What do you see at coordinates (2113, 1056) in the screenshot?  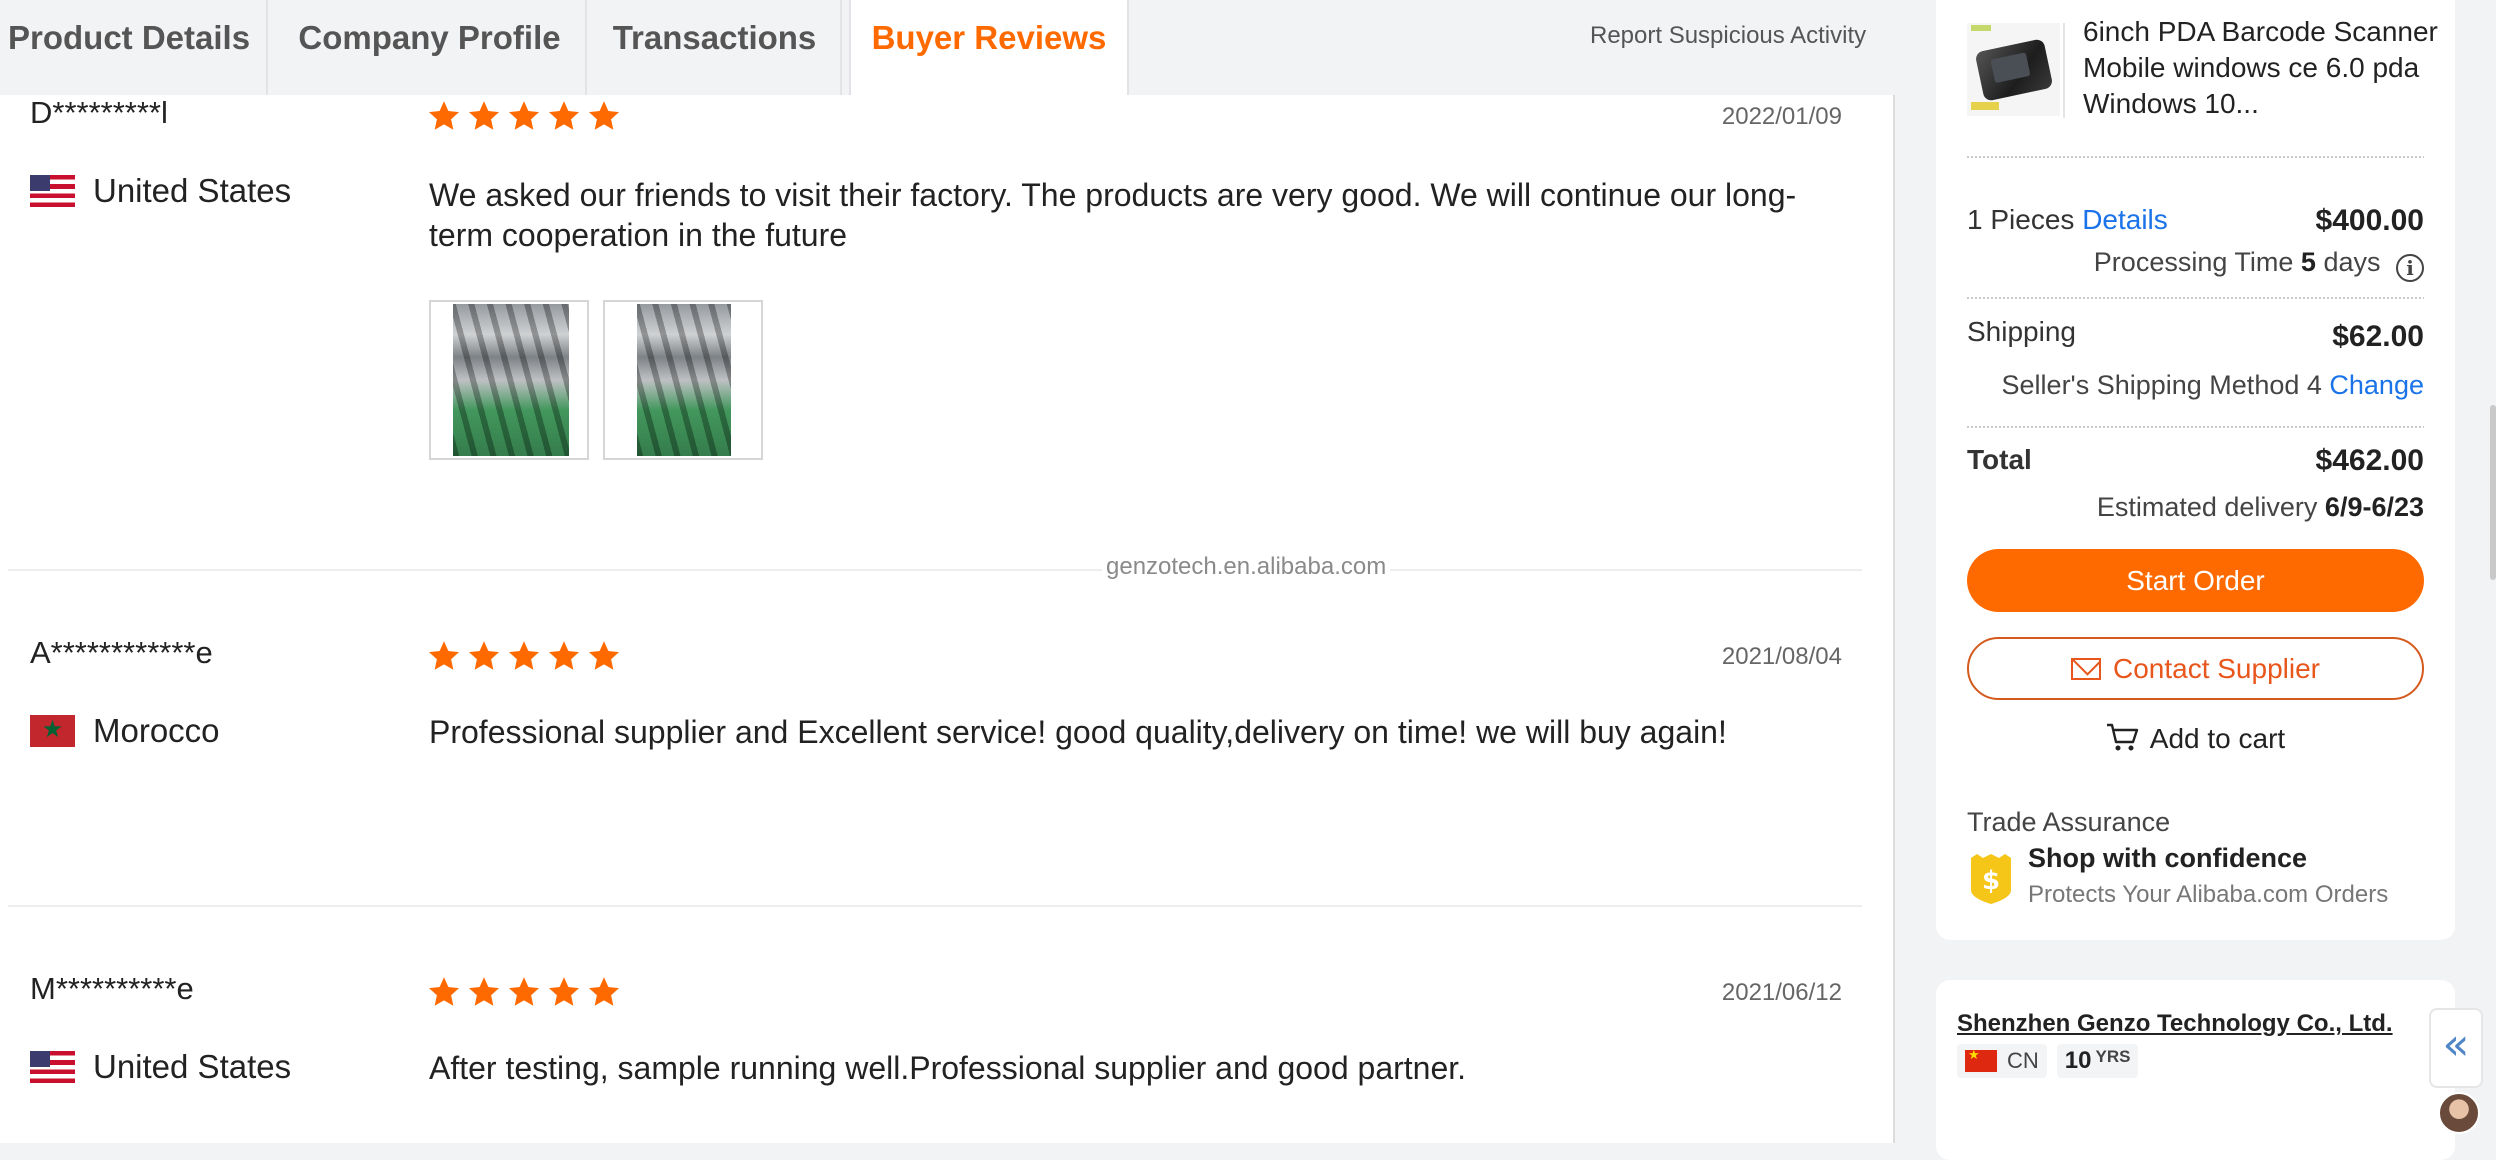 I see `years-unit: YRS` at bounding box center [2113, 1056].